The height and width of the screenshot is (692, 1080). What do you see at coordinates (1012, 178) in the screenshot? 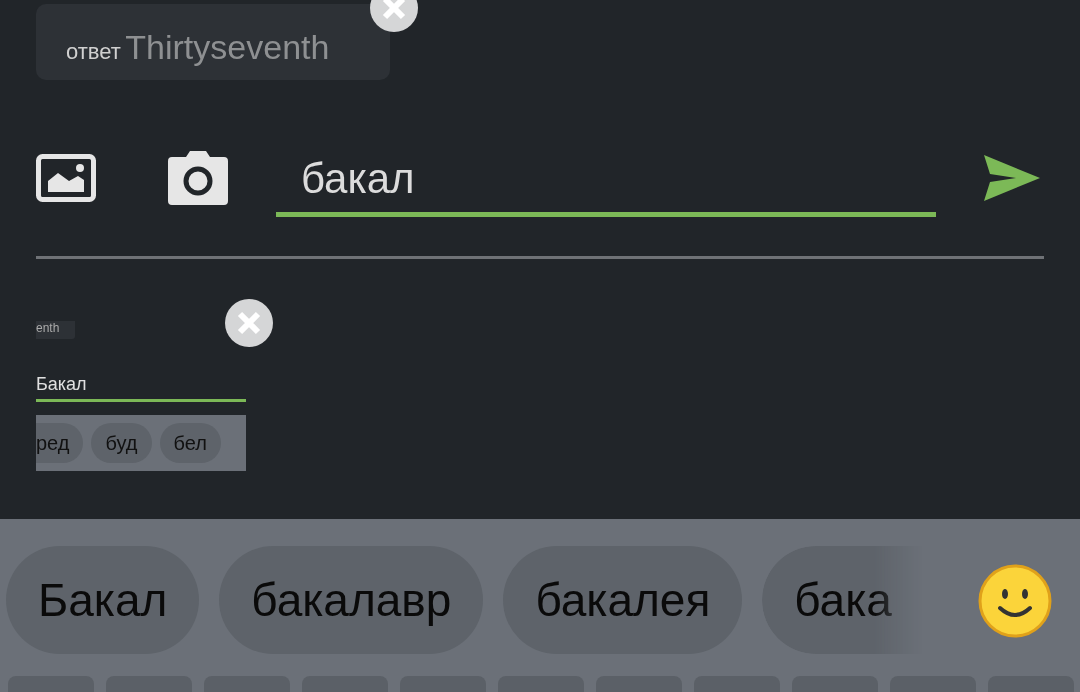
I see `send-icon` at bounding box center [1012, 178].